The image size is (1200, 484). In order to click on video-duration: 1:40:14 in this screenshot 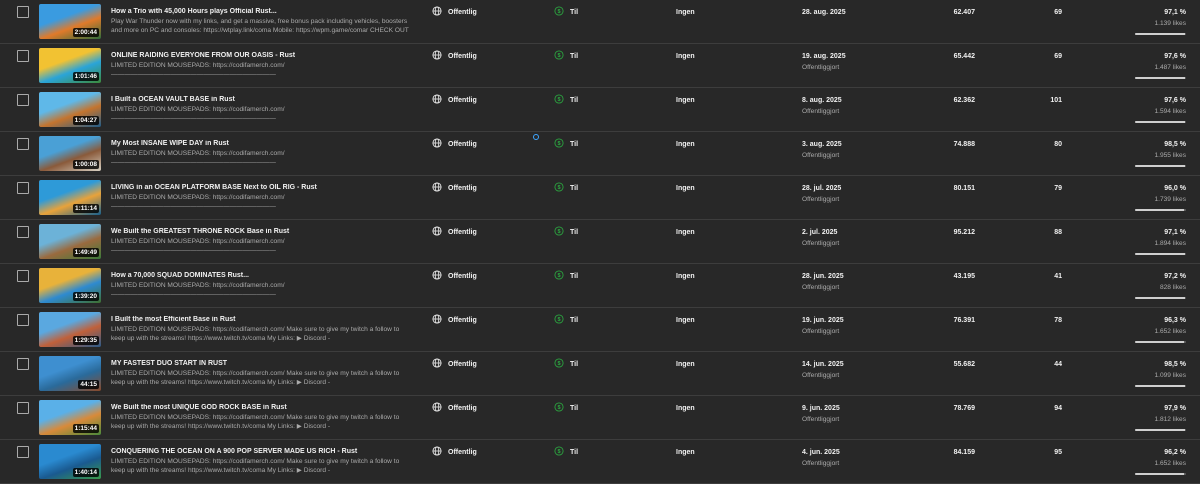, I will do `click(85, 472)`.